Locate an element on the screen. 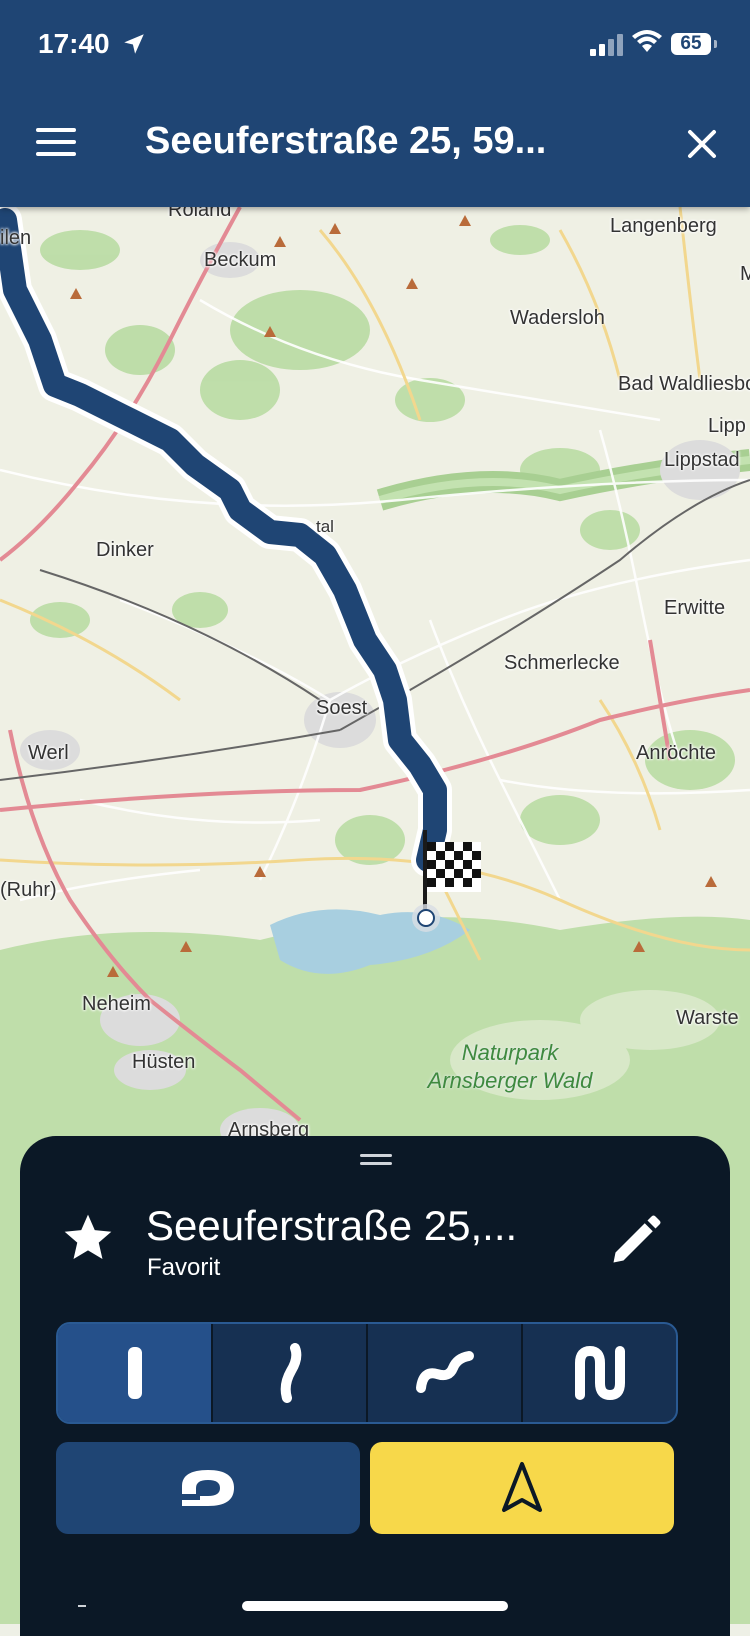 The width and height of the screenshot is (750, 1636). wifi-icon is located at coordinates (647, 41).